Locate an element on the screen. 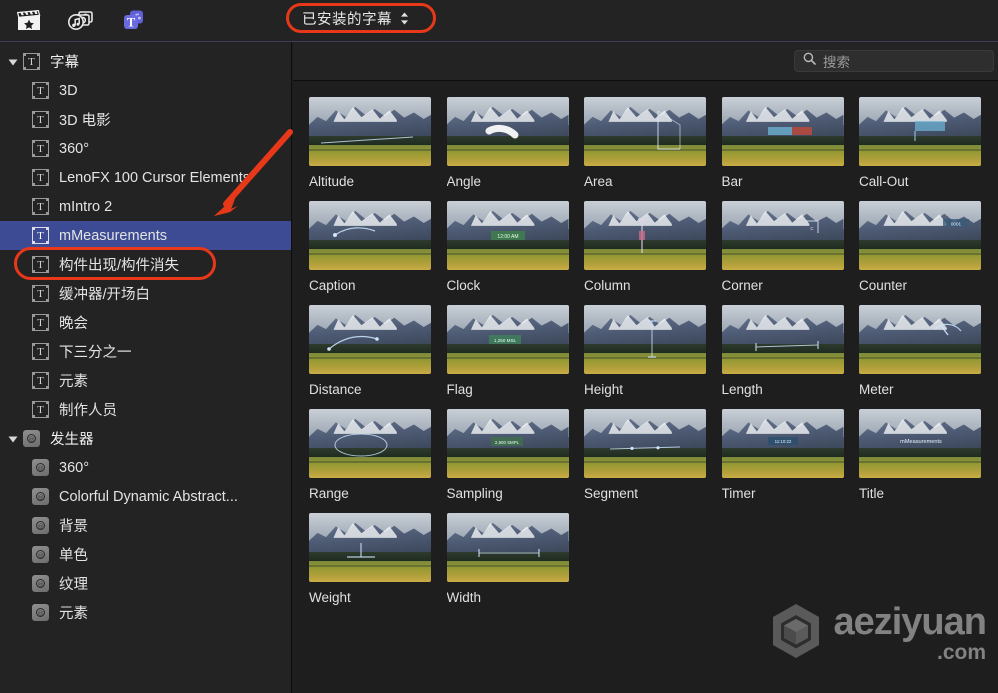 Image resolution: width=998 pixels, height=693 pixels. title-overlay-preview: mMeasurements is located at coordinates (920, 443).